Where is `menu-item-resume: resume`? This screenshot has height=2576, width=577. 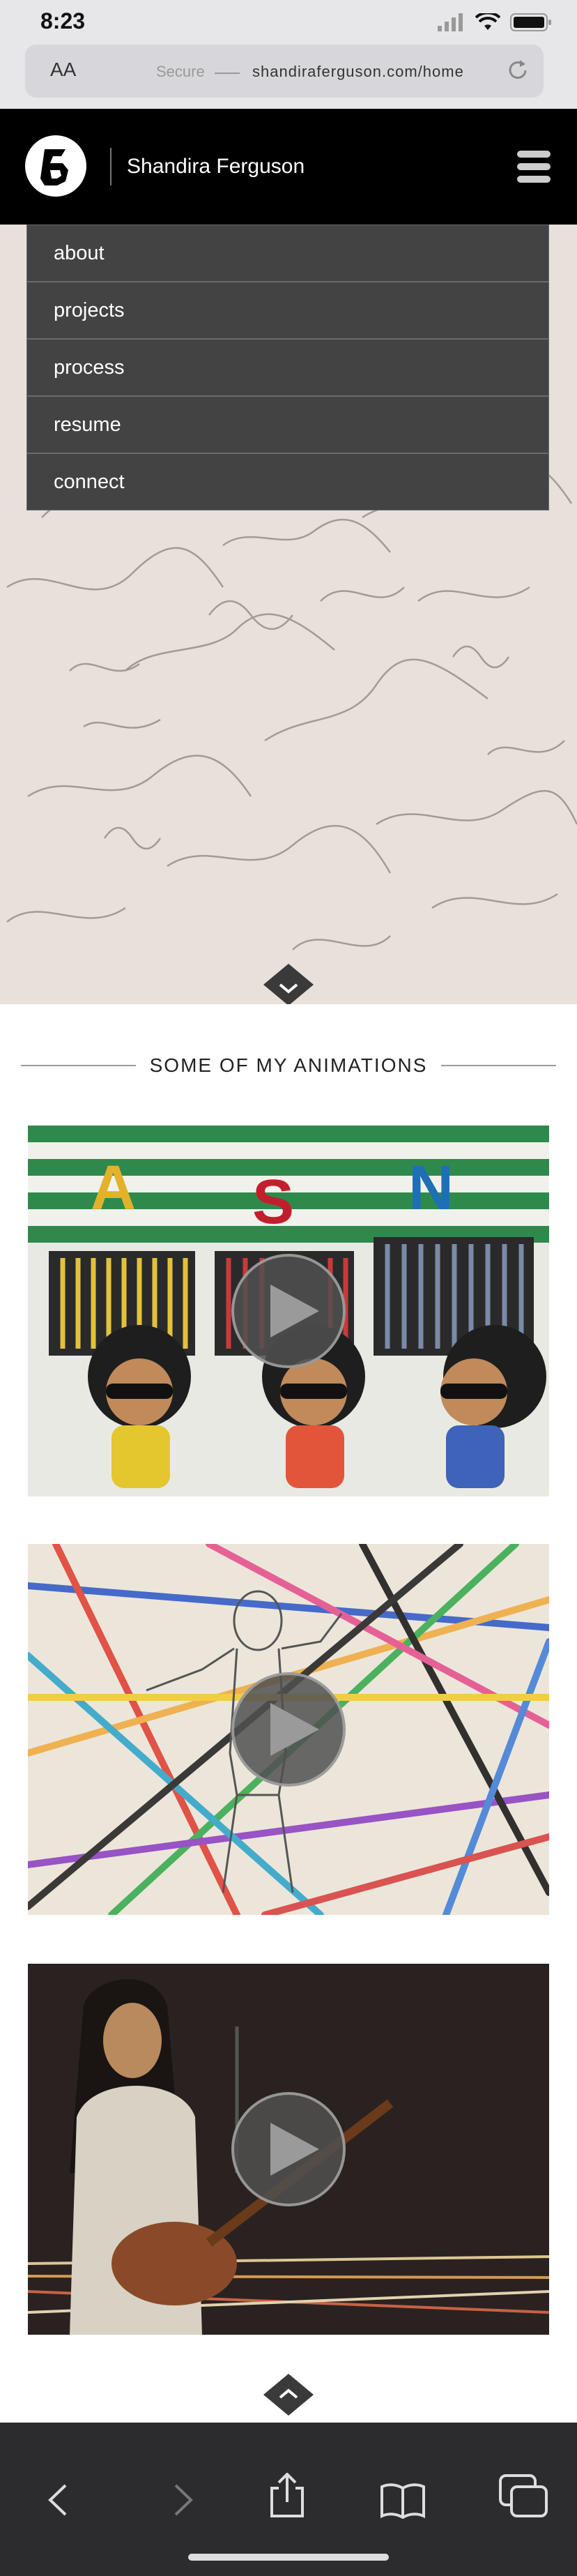 menu-item-resume: resume is located at coordinates (287, 424).